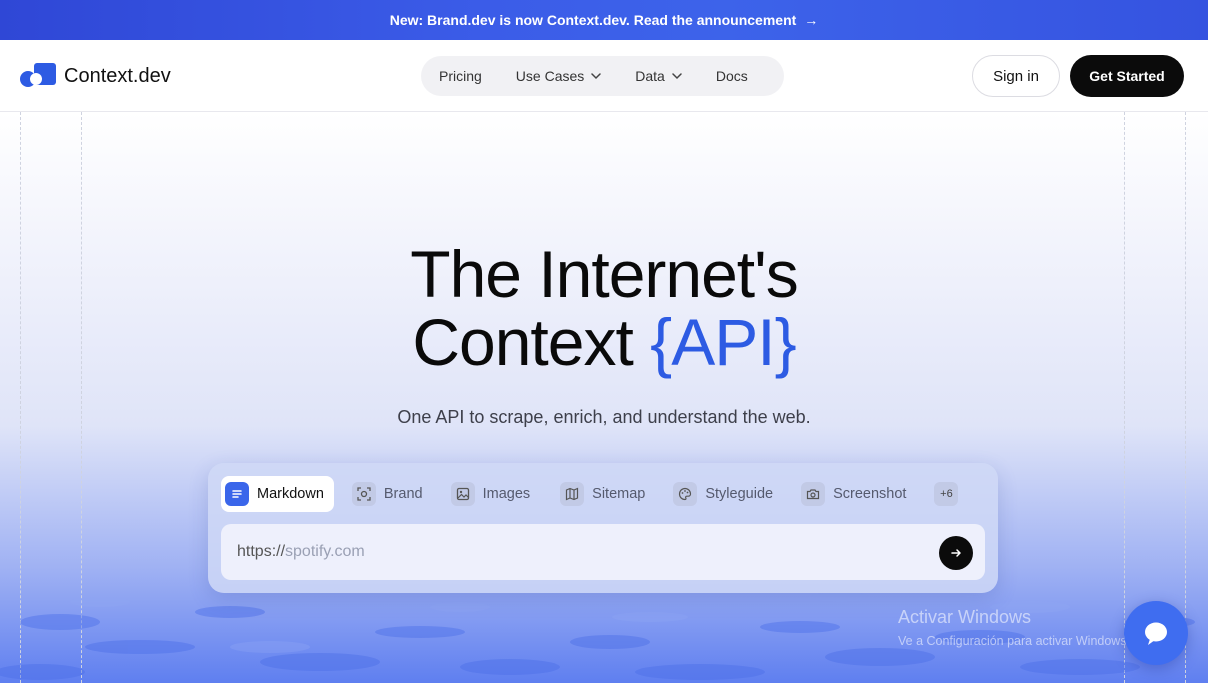 Image resolution: width=1208 pixels, height=683 pixels. What do you see at coordinates (261, 551) in the screenshot?
I see `url-prefix: https://` at bounding box center [261, 551].